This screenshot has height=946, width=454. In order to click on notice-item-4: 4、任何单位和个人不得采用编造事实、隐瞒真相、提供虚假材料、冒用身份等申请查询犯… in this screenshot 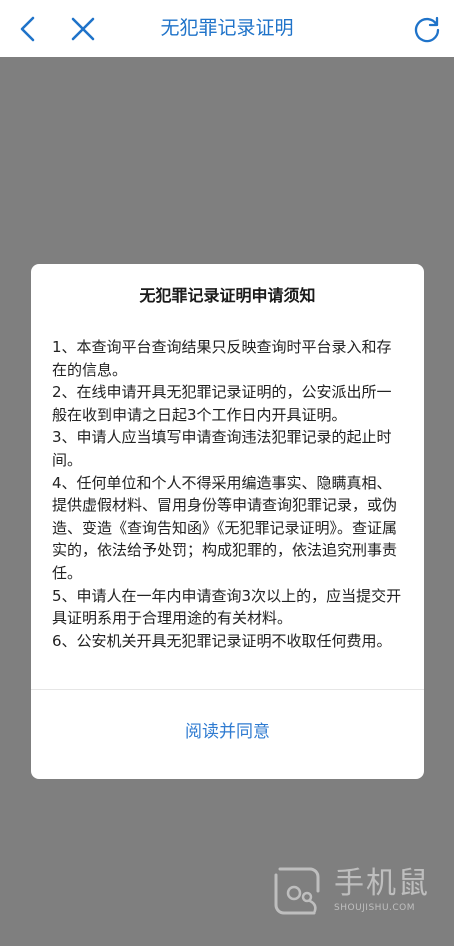, I will do `click(225, 527)`.